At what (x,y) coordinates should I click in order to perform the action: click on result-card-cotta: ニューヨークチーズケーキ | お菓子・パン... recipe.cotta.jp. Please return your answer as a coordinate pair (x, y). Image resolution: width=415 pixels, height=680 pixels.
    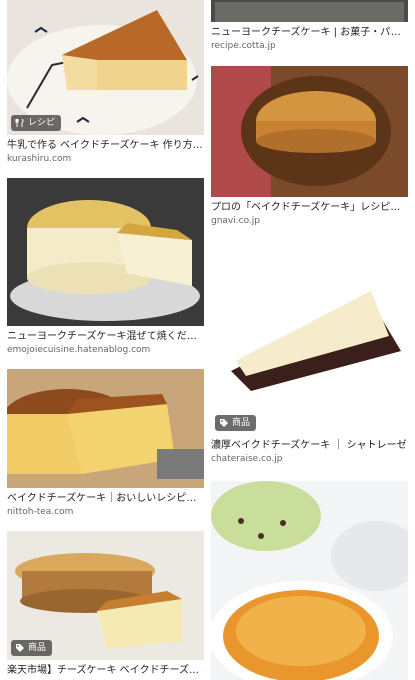
    Looking at the image, I should click on (309, 26).